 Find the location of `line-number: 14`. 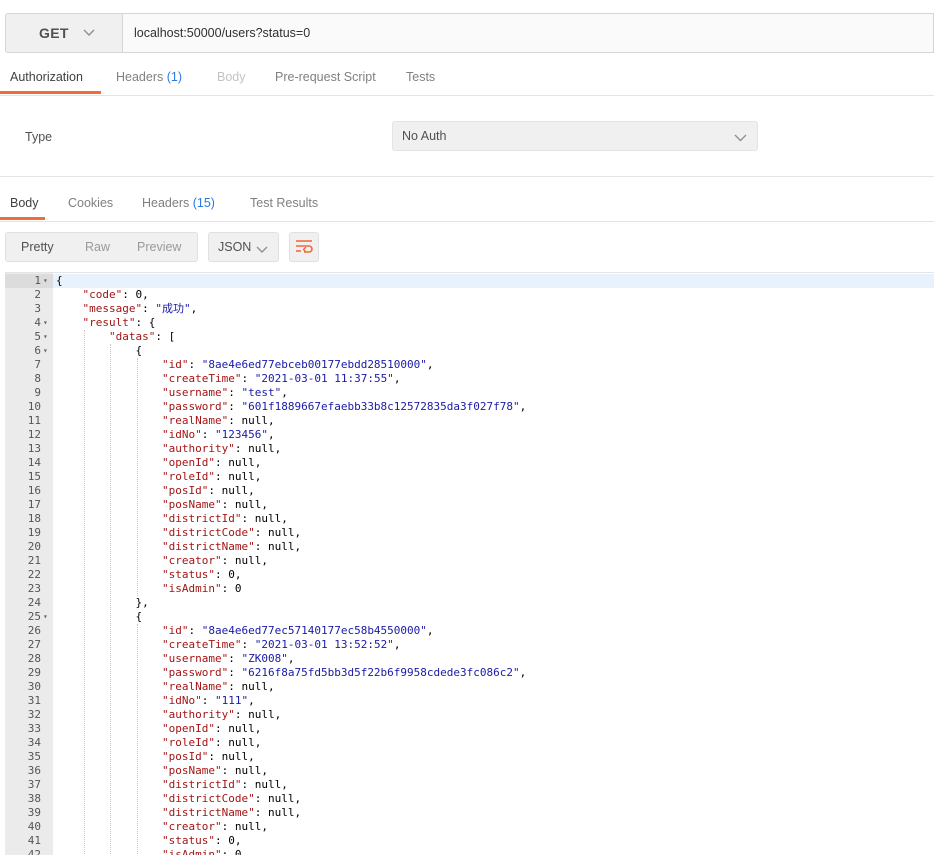

line-number: 14 is located at coordinates (34, 462).